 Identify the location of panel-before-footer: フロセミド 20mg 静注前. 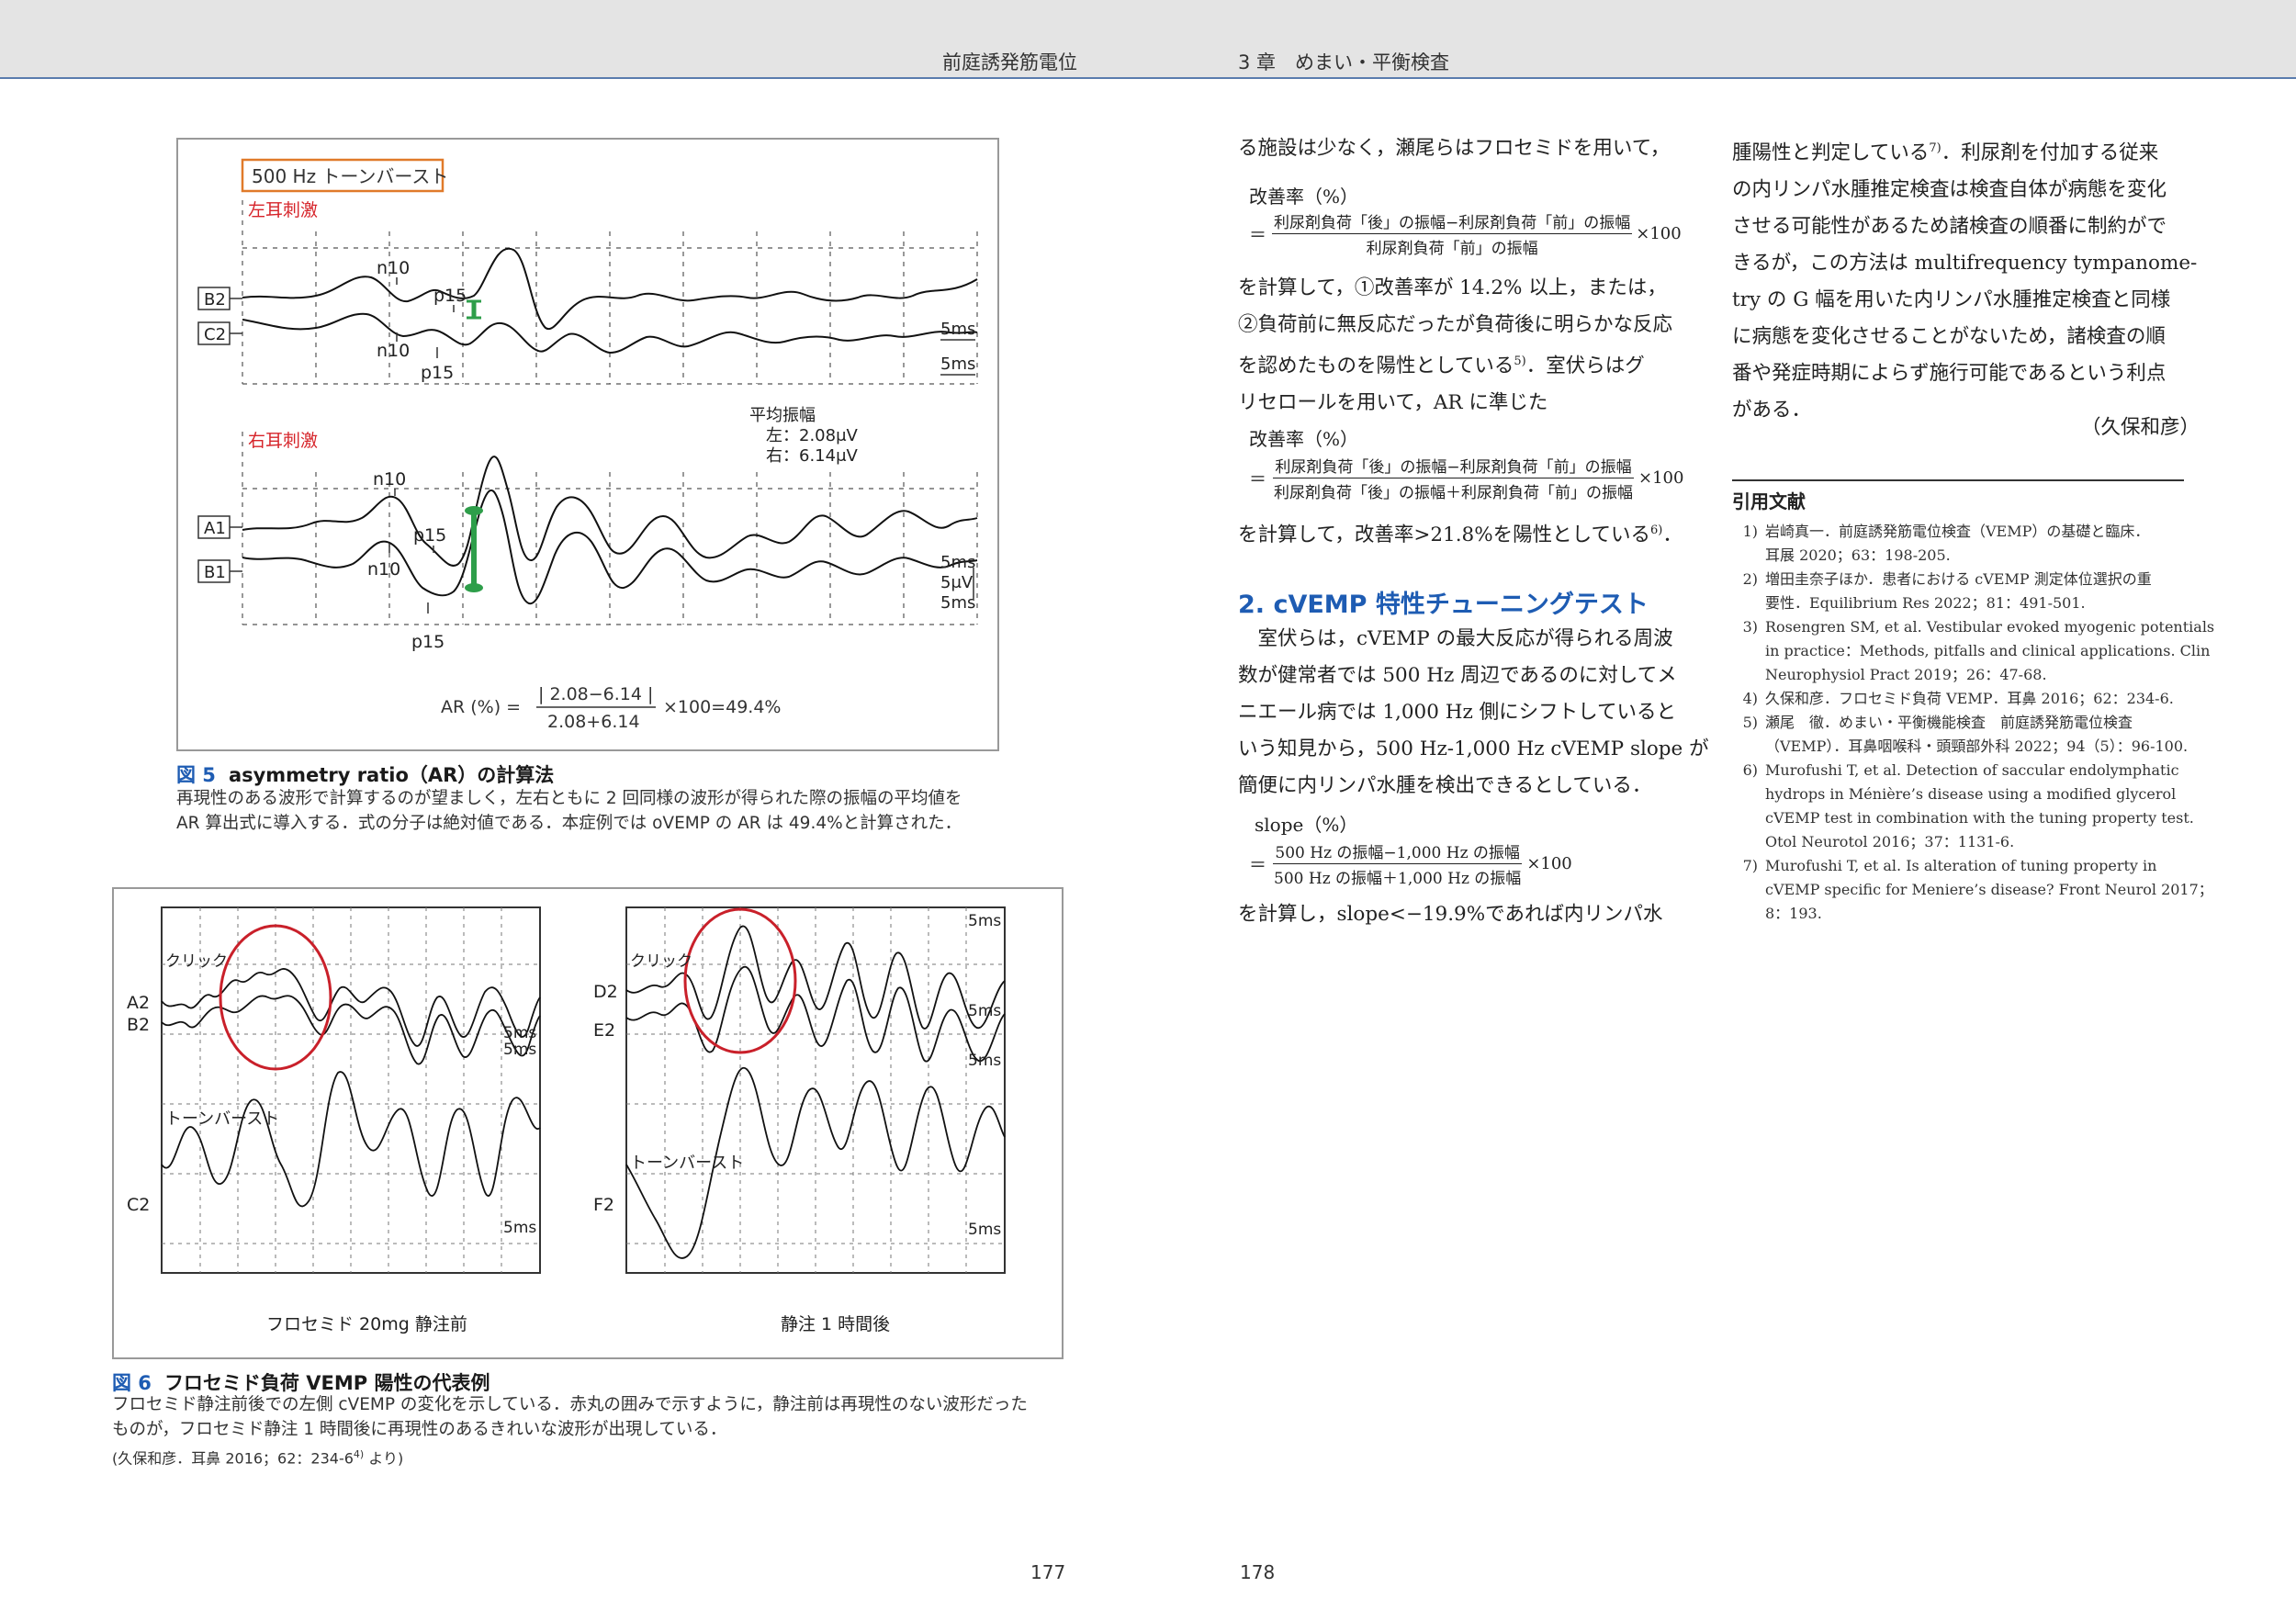
(367, 1324).